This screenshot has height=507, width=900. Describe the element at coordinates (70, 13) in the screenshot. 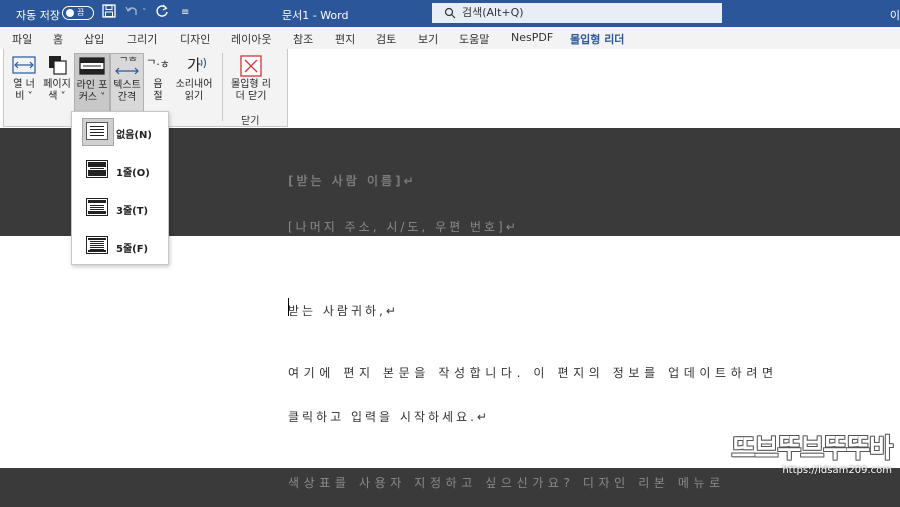

I see `toggle-knob` at that location.